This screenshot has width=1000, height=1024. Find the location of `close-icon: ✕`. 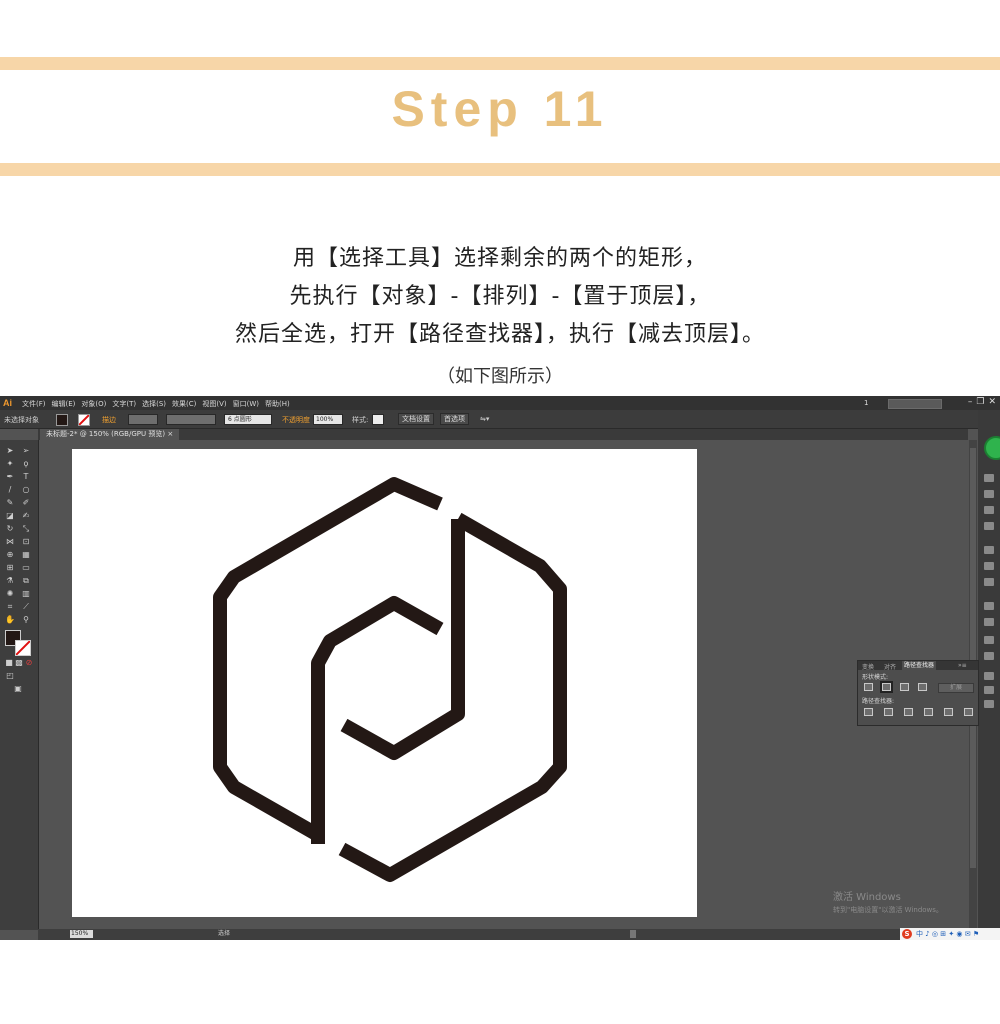

close-icon: ✕ is located at coordinates (992, 402).